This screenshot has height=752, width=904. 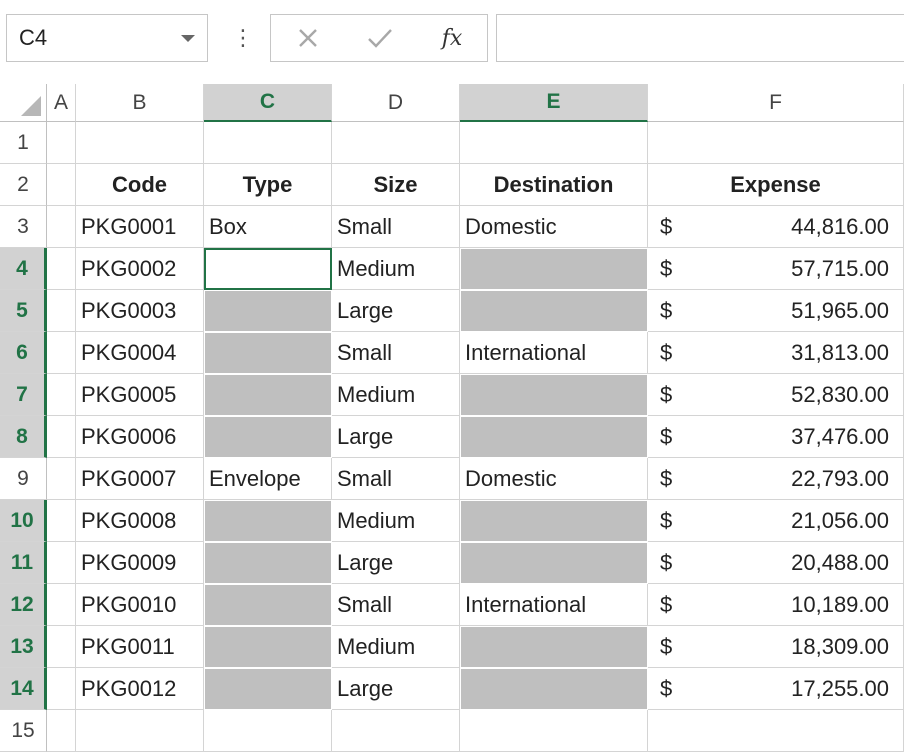 What do you see at coordinates (140, 103) in the screenshot?
I see `column-header-b: B` at bounding box center [140, 103].